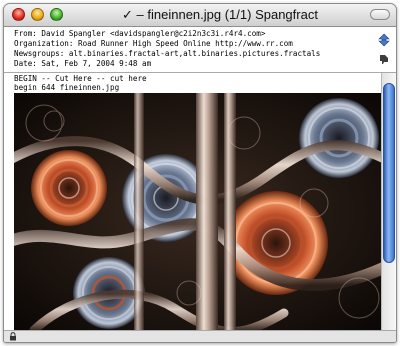  What do you see at coordinates (384, 59) in the screenshot?
I see `thumbs-down-icon` at bounding box center [384, 59].